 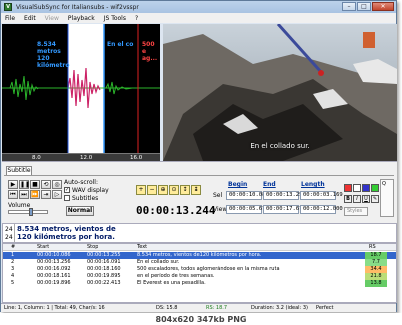 What do you see at coordinates (104, 262) in the screenshot?
I see `row-stop: 00:00:16.091` at bounding box center [104, 262].